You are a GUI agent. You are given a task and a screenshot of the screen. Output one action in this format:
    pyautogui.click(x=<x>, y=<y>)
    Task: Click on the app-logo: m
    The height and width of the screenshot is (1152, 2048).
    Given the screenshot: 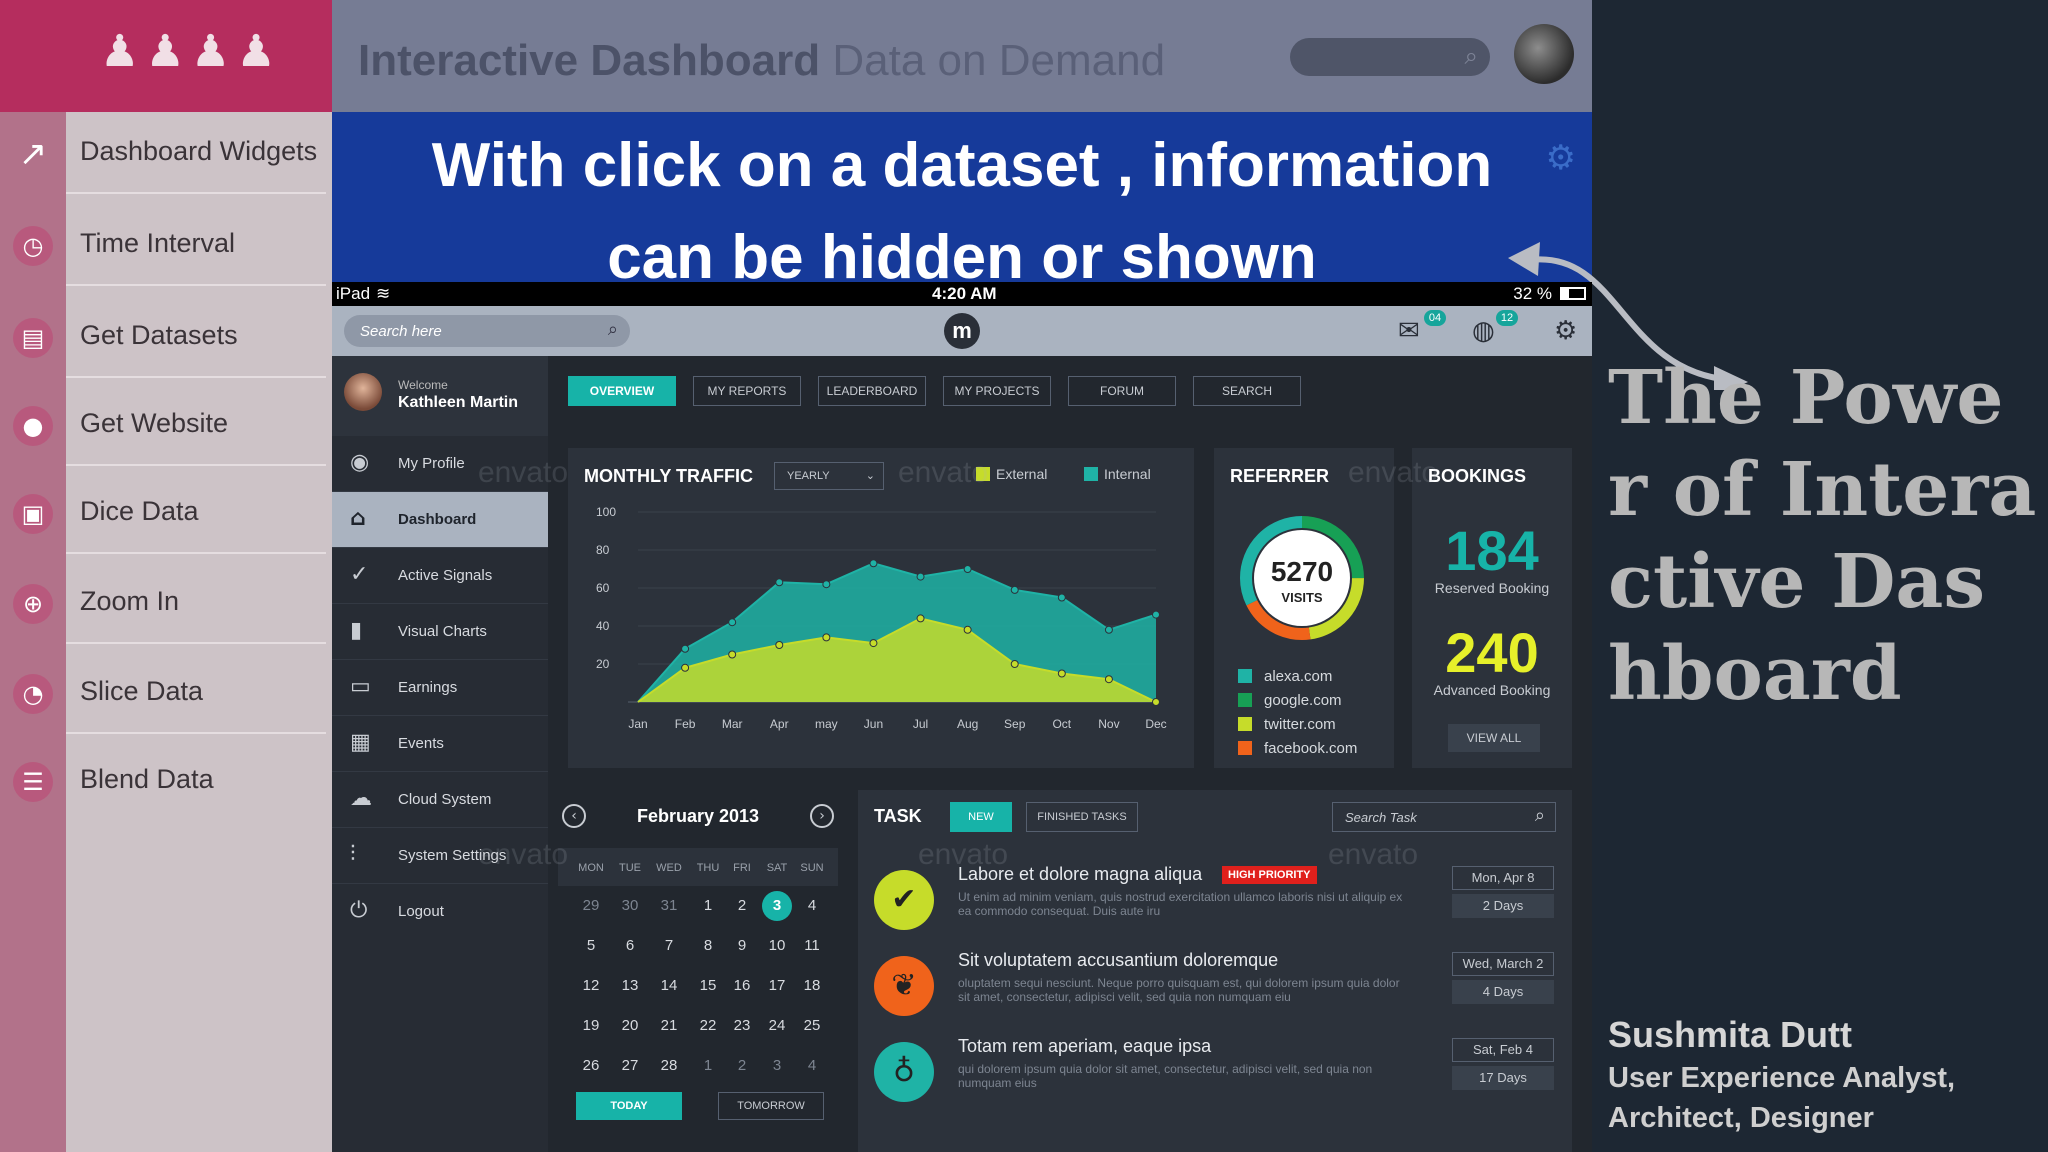 What is the action you would take?
    pyautogui.click(x=962, y=331)
    